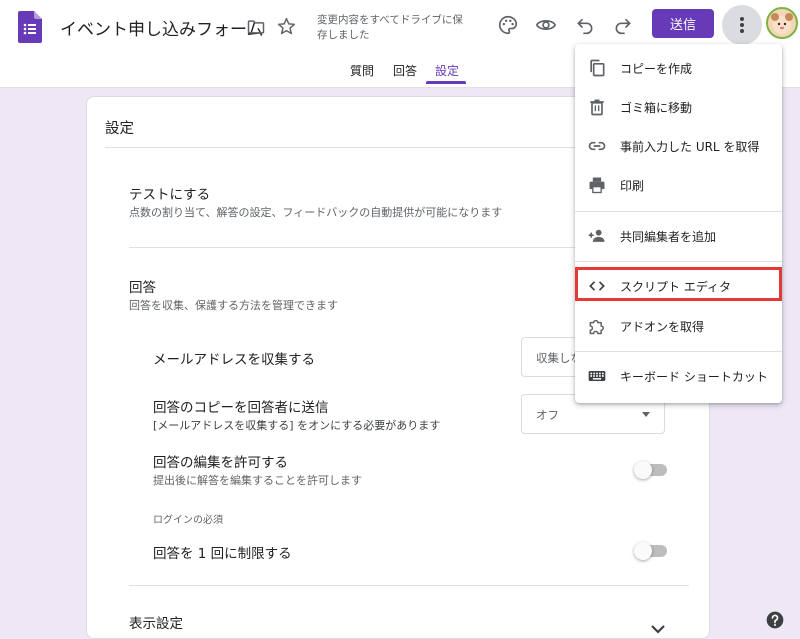  I want to click on active-tab-indicator, so click(446, 82).